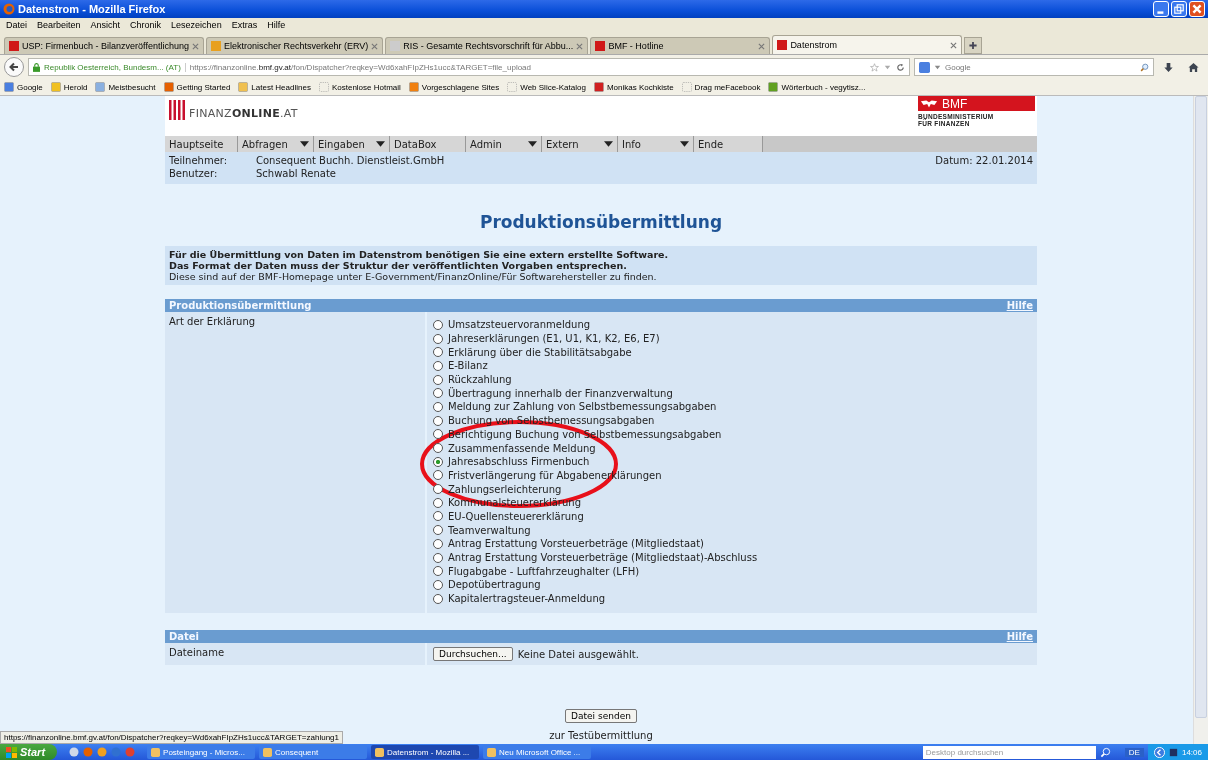 The image size is (1208, 760). Describe the element at coordinates (428, 144) in the screenshot. I see `nav-menu-item: DataBox` at that location.